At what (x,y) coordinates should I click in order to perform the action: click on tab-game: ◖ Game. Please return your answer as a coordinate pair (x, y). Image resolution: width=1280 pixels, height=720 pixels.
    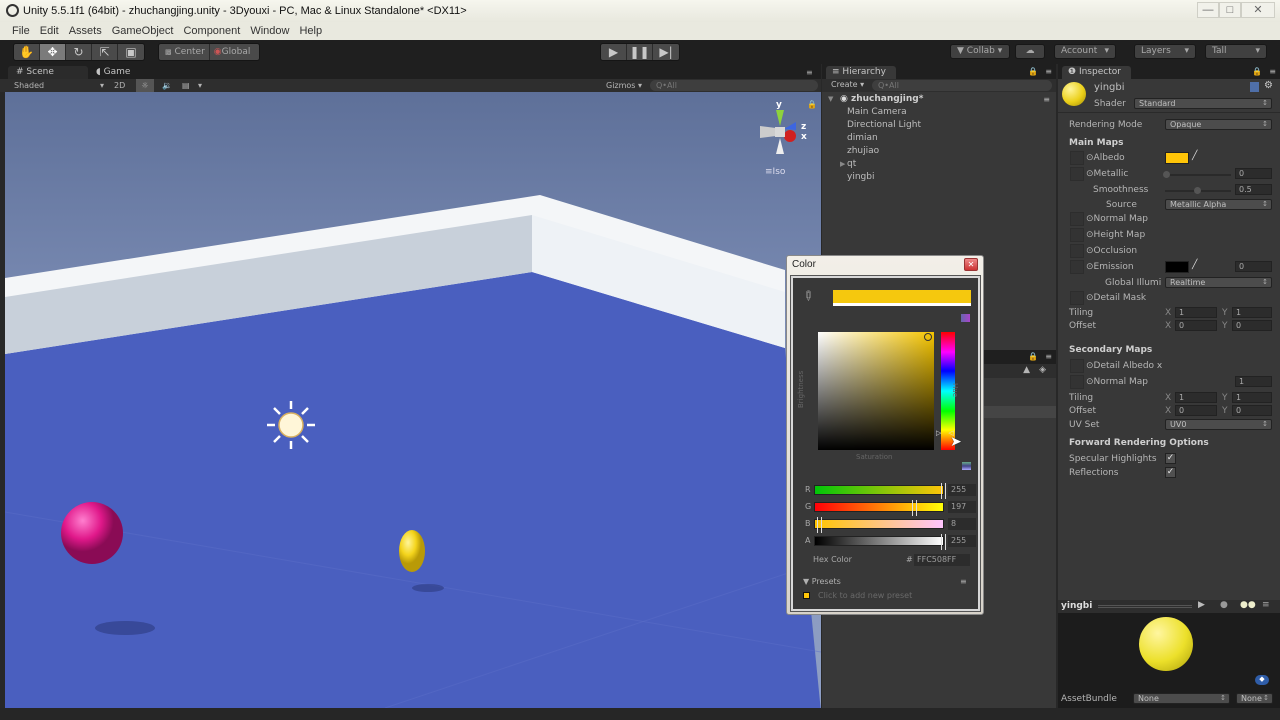
    Looking at the image, I should click on (113, 72).